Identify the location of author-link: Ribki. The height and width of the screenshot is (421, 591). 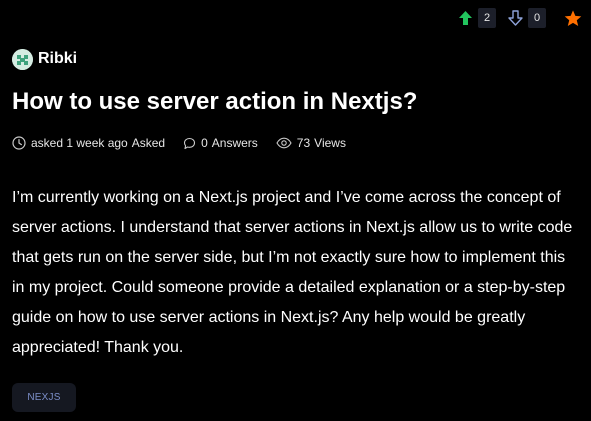
(44, 59).